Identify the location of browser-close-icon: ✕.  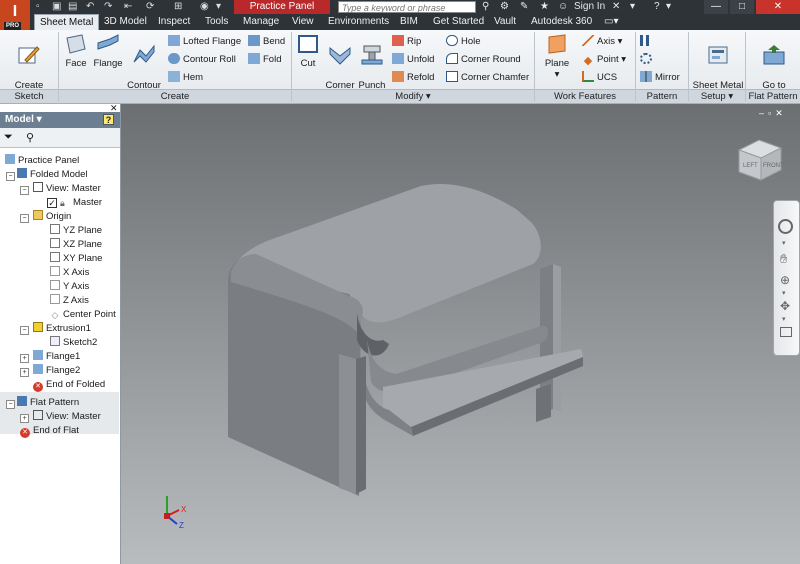
(114, 108).